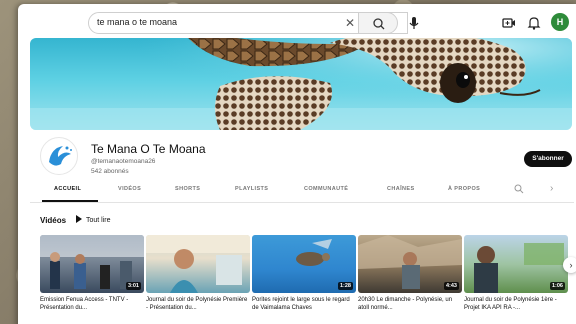 This screenshot has width=576, height=324. I want to click on create-button, so click(509, 23).